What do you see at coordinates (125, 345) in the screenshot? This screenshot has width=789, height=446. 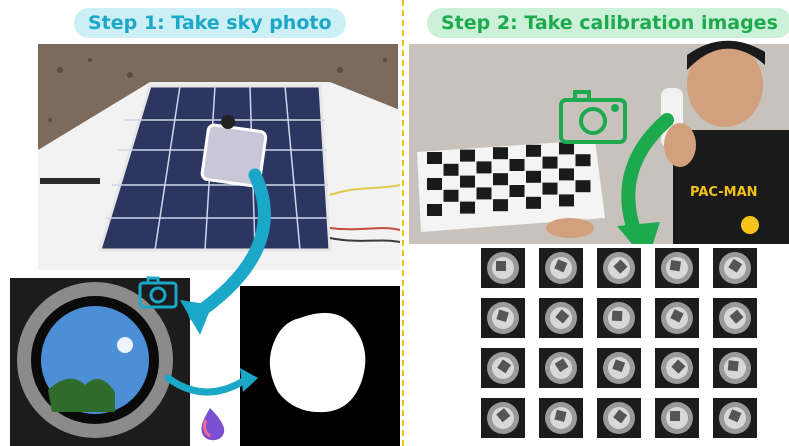 I see `sun` at bounding box center [125, 345].